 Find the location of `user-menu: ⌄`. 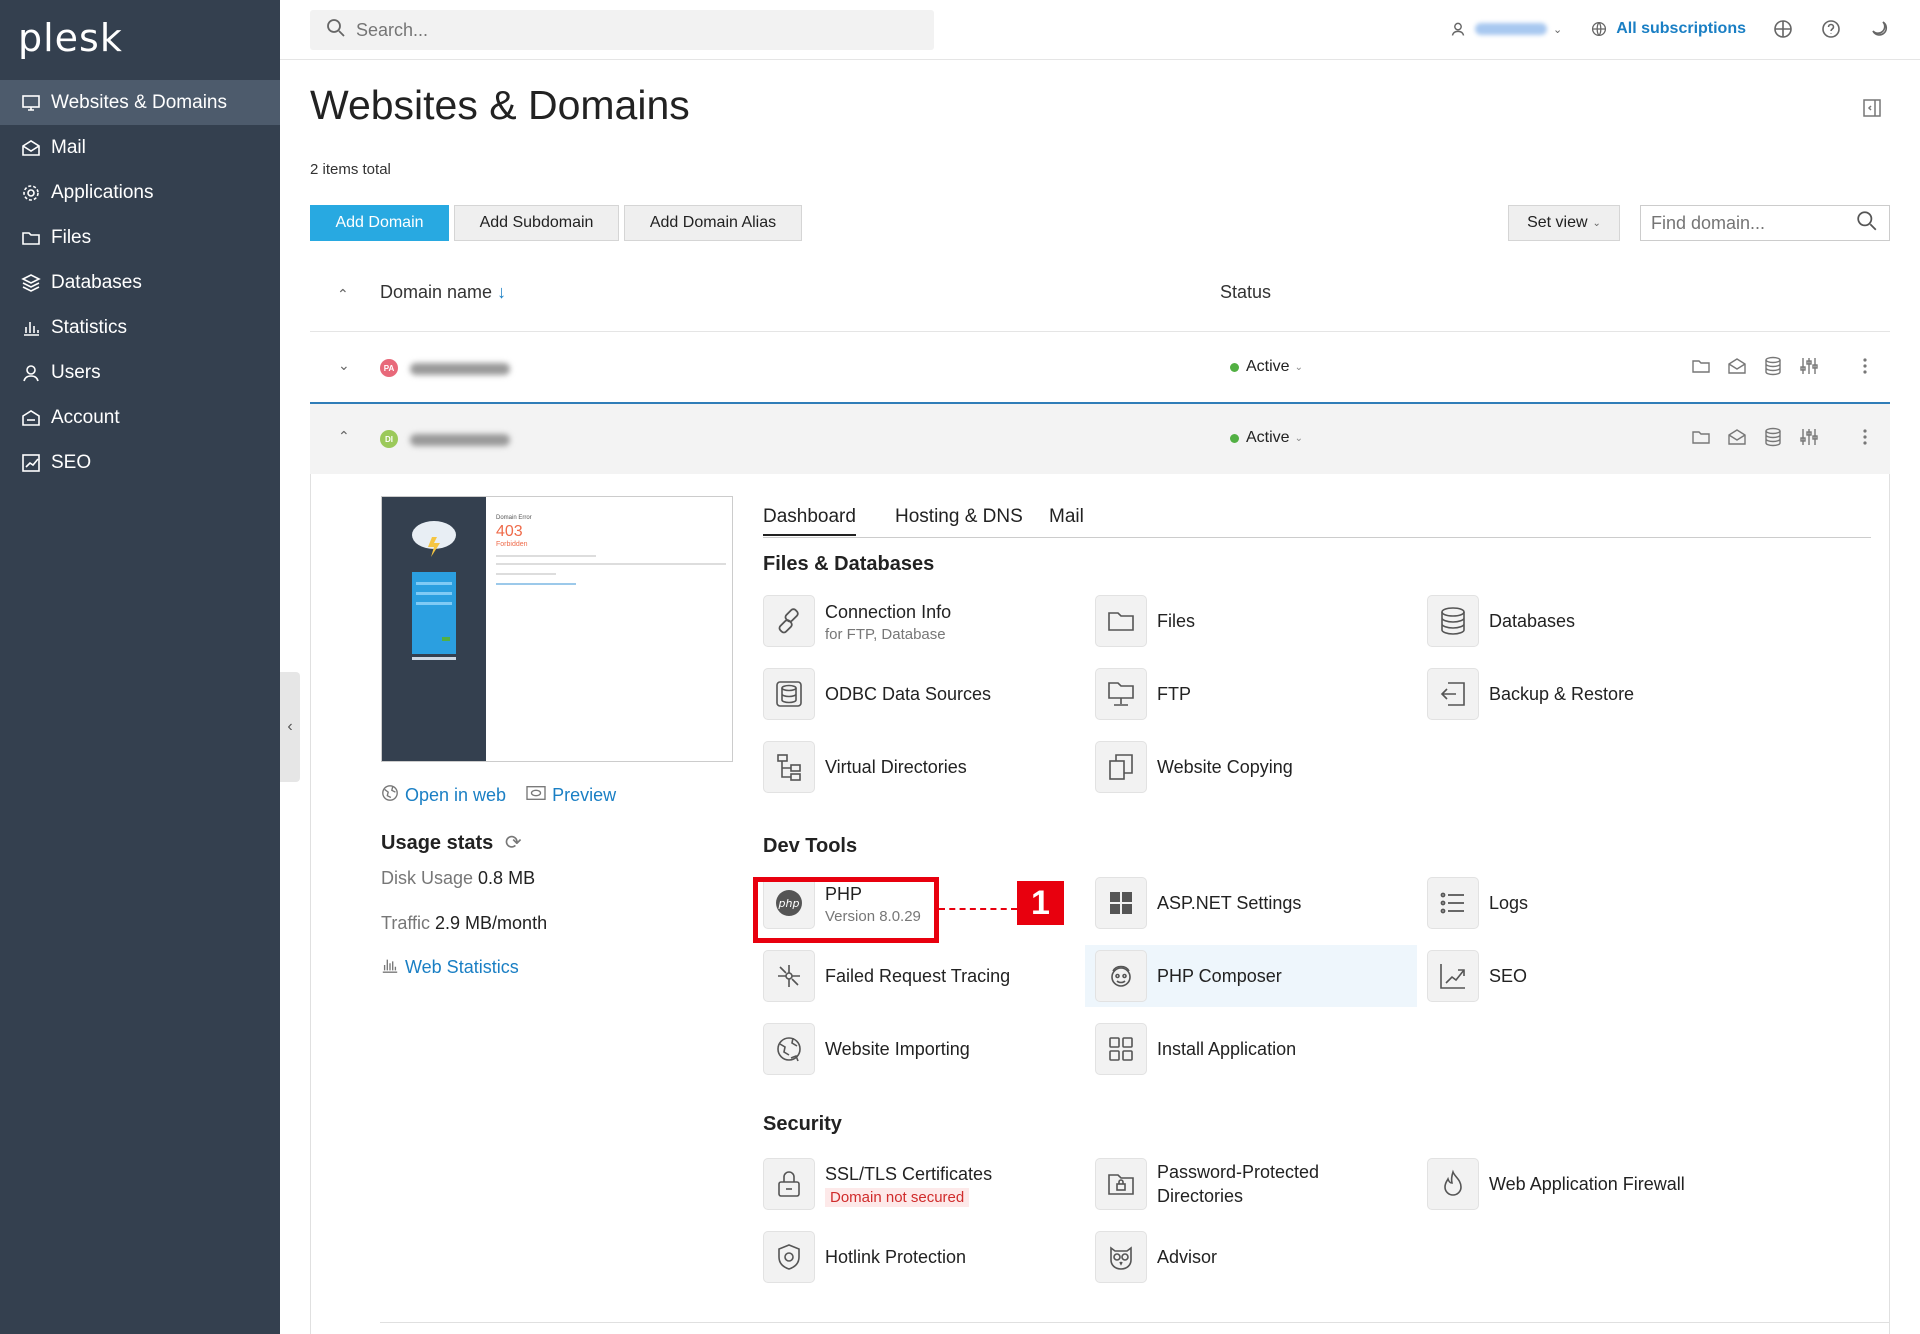

user-menu: ⌄ is located at coordinates (1504, 29).